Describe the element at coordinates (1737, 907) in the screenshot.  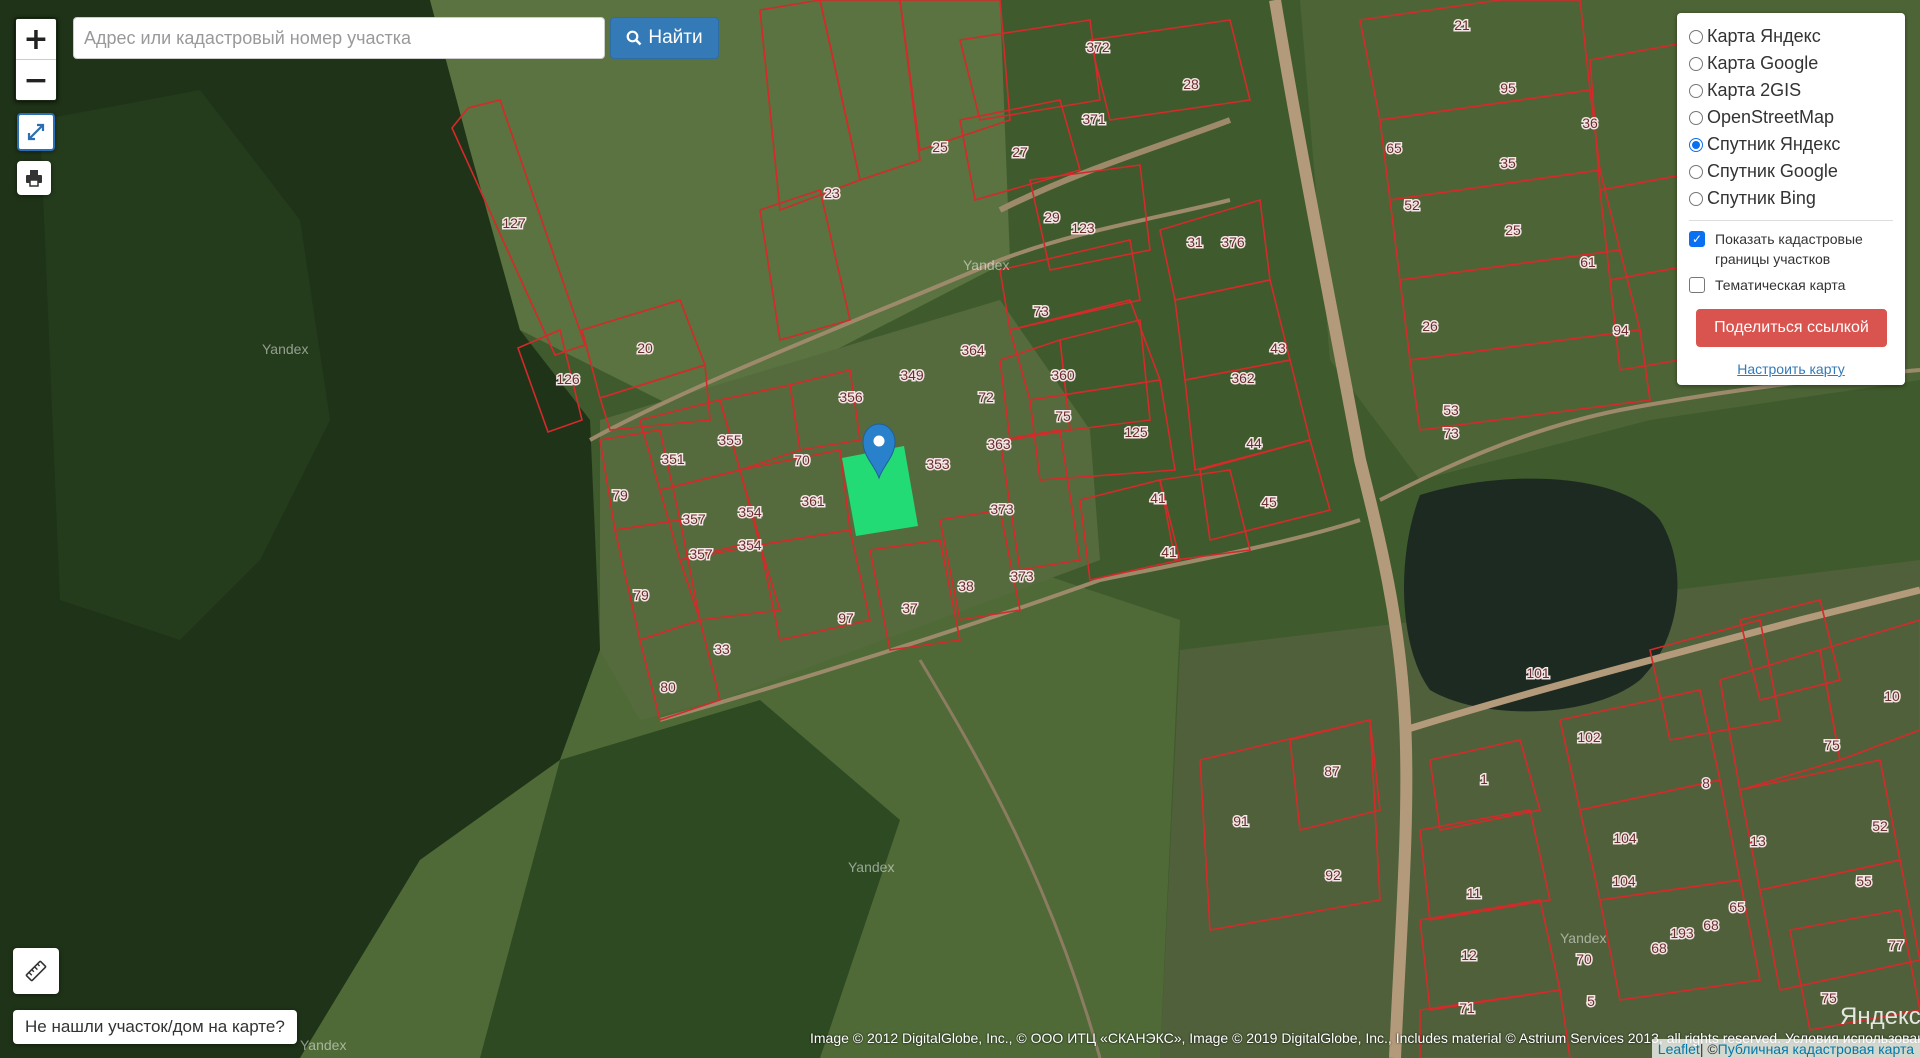
I see `parcel-number-label: 65` at that location.